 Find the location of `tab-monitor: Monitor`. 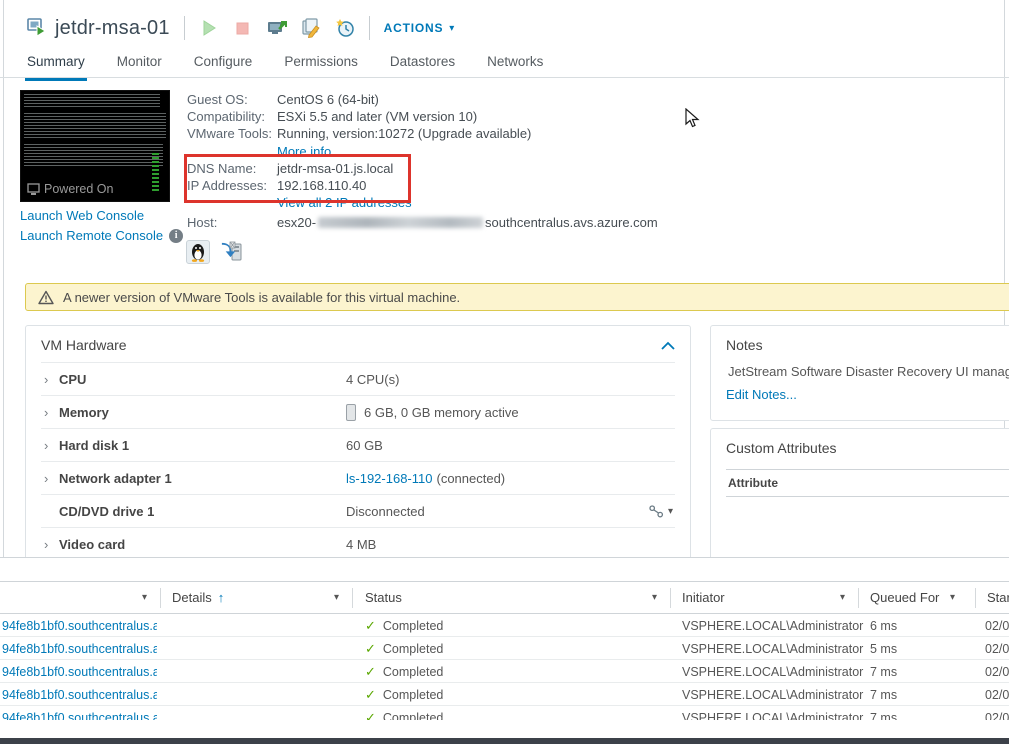

tab-monitor: Monitor is located at coordinates (139, 65).